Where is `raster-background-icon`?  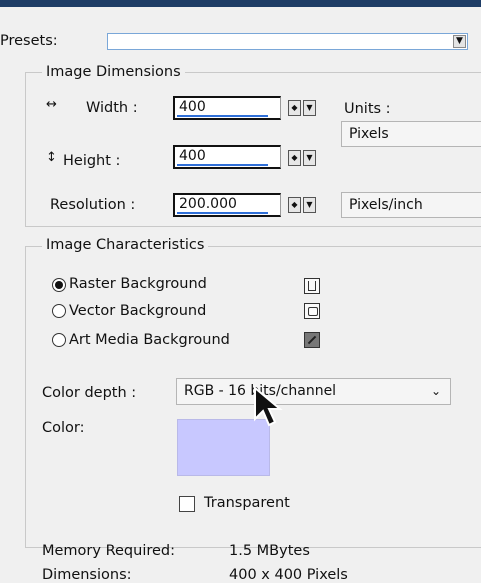 raster-background-icon is located at coordinates (312, 286).